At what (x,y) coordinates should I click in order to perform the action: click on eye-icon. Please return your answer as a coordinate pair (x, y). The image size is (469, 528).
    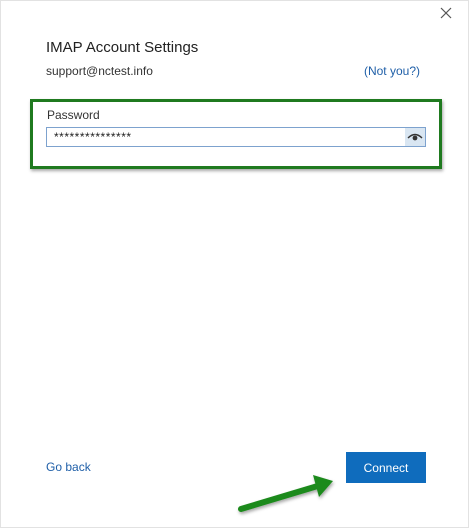
    Looking at the image, I should click on (415, 137).